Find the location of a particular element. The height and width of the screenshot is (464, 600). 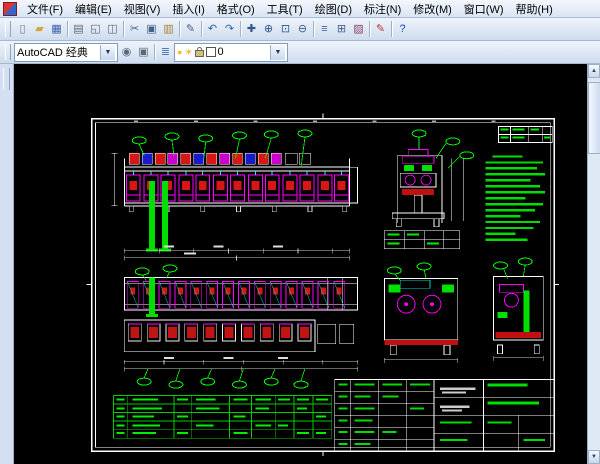

match-properties-button: ✎ is located at coordinates (190, 29).